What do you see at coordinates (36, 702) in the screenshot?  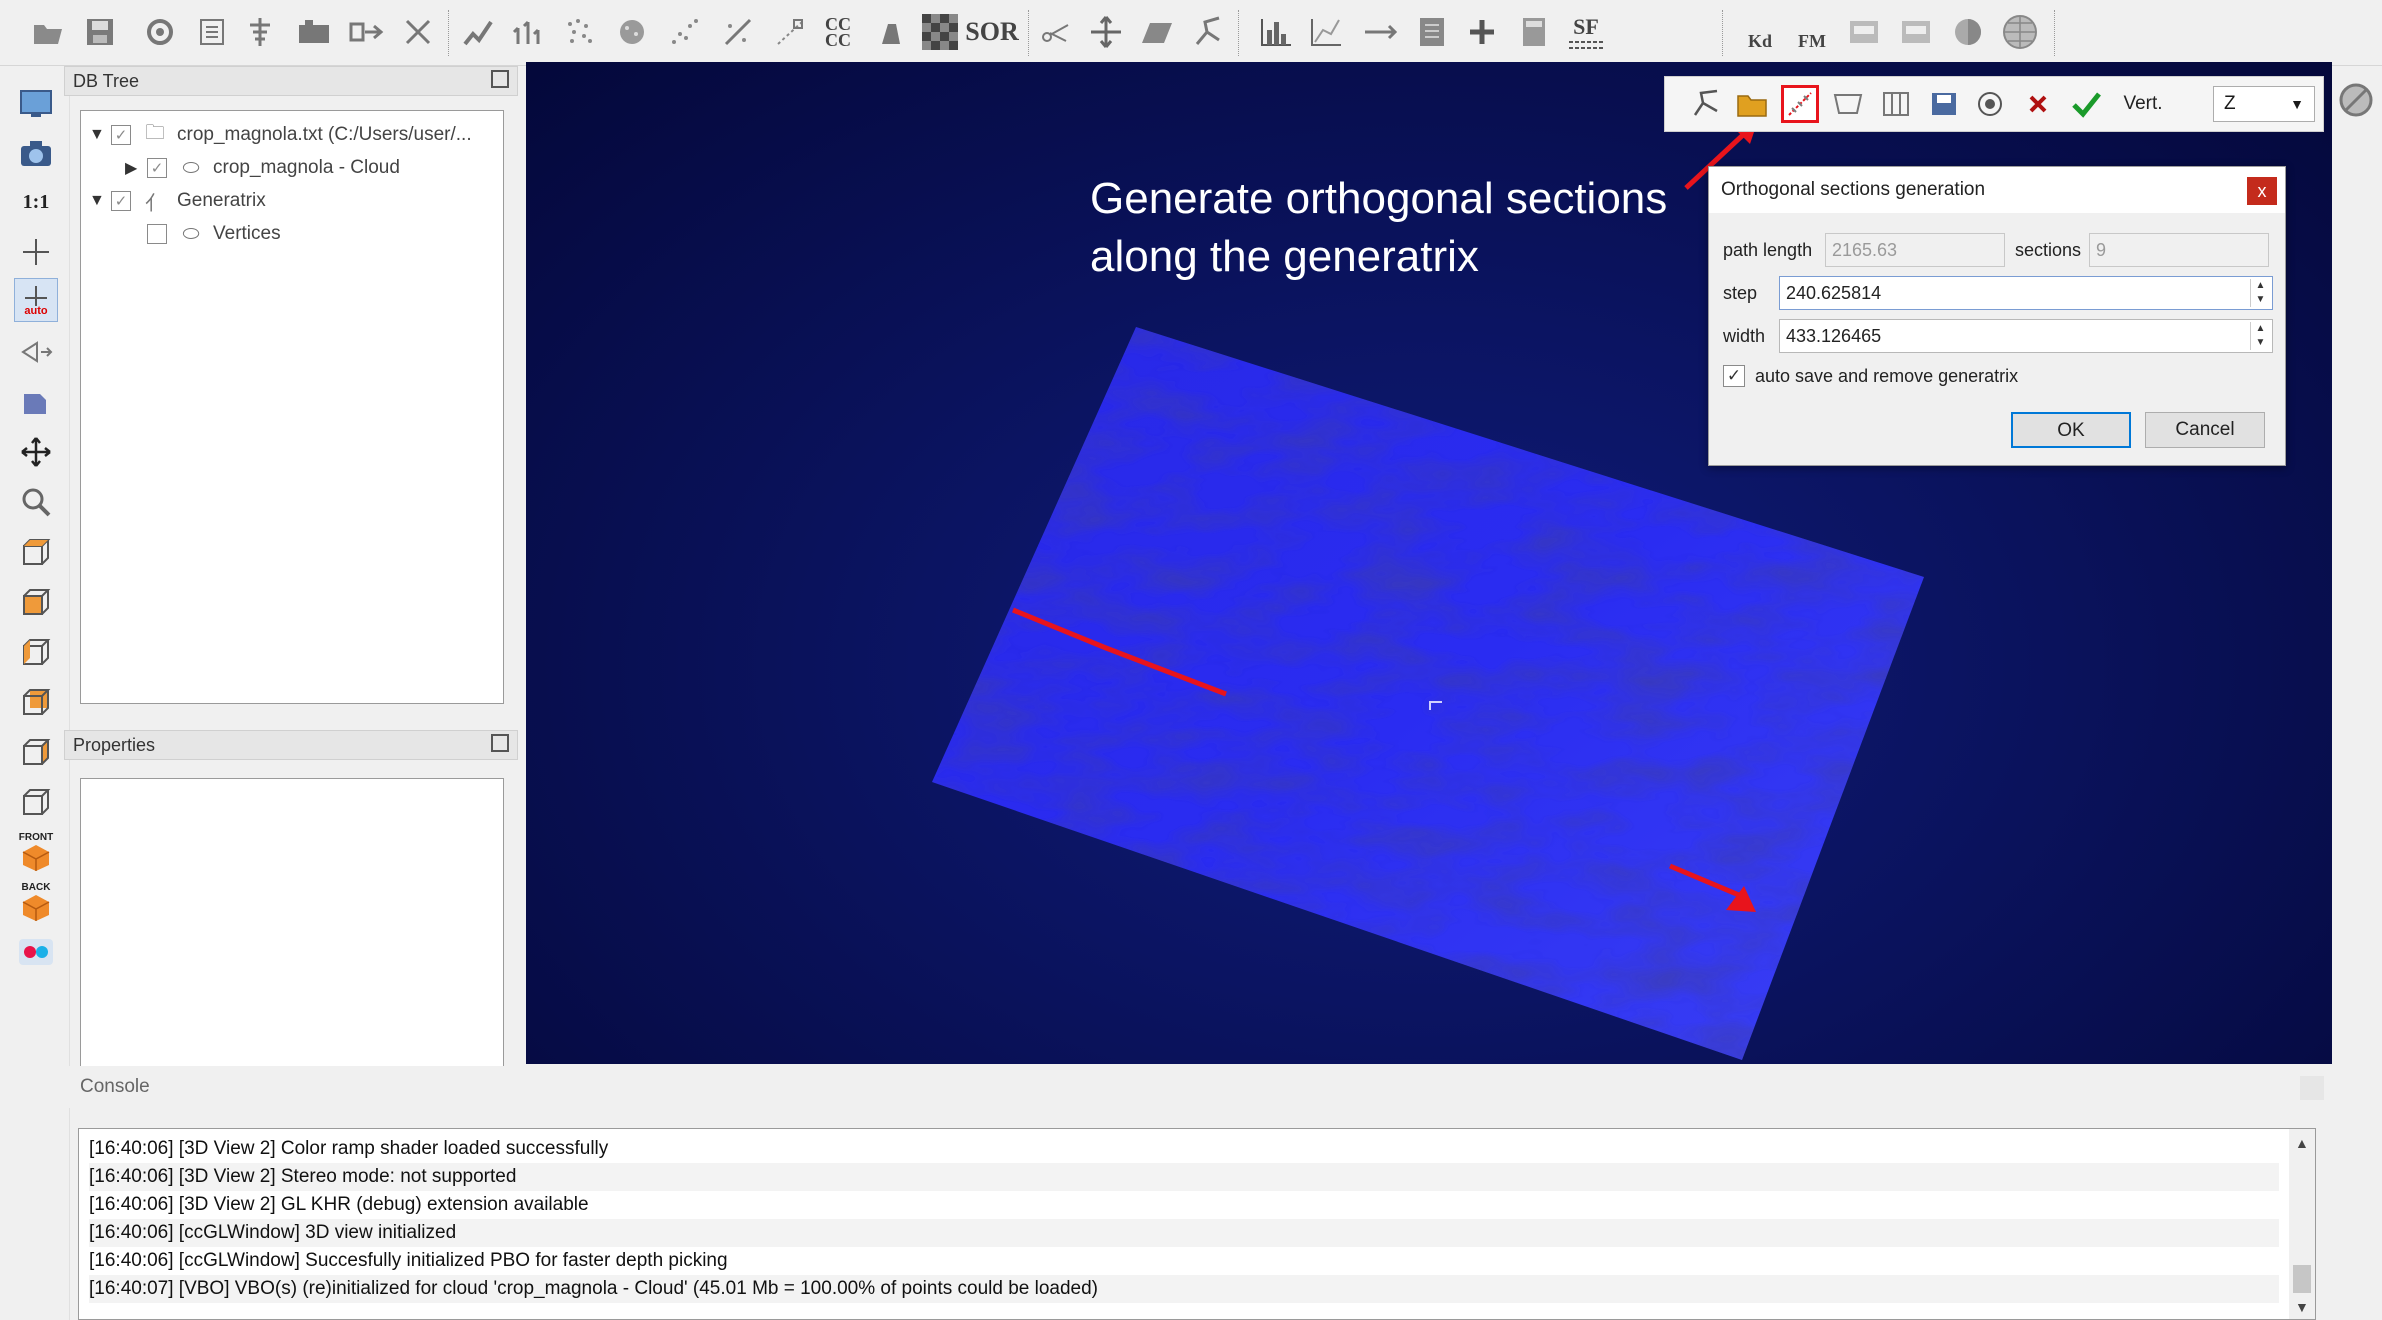 I see `back-view-icon` at bounding box center [36, 702].